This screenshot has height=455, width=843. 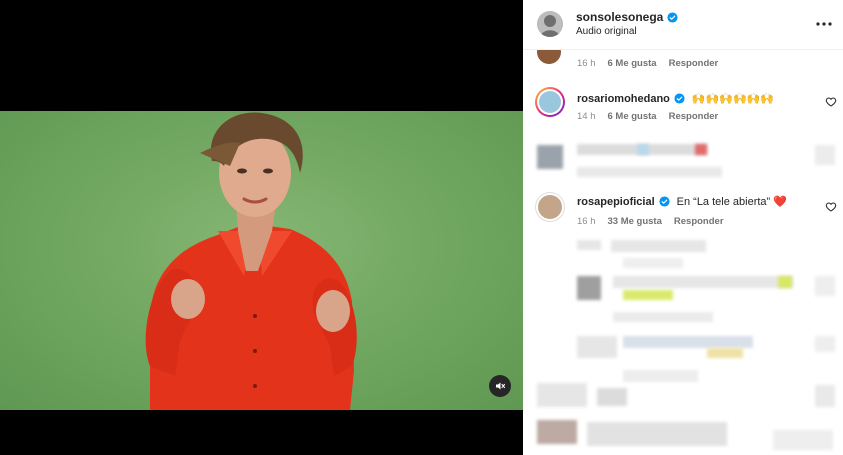 What do you see at coordinates (619, 17) in the screenshot?
I see `author-username-text: sonsolesonega` at bounding box center [619, 17].